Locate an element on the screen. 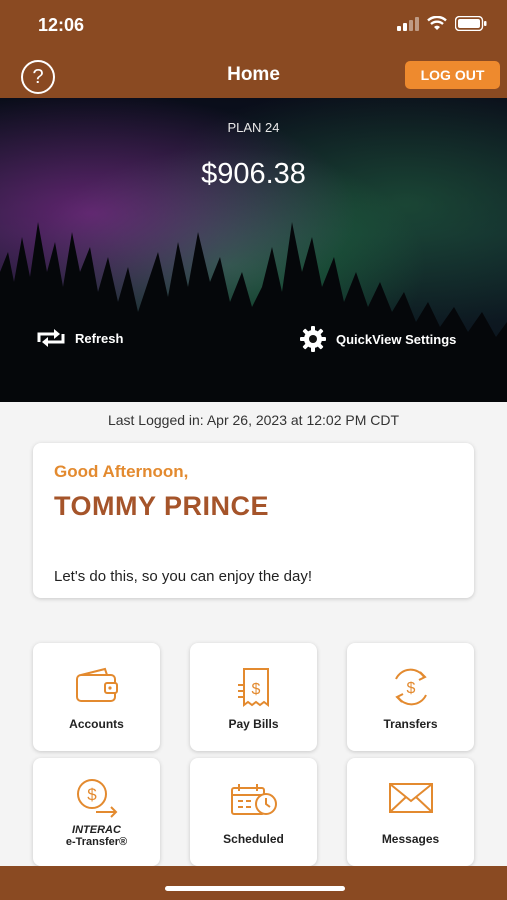 The width and height of the screenshot is (507, 900). gear-icon is located at coordinates (313, 339).